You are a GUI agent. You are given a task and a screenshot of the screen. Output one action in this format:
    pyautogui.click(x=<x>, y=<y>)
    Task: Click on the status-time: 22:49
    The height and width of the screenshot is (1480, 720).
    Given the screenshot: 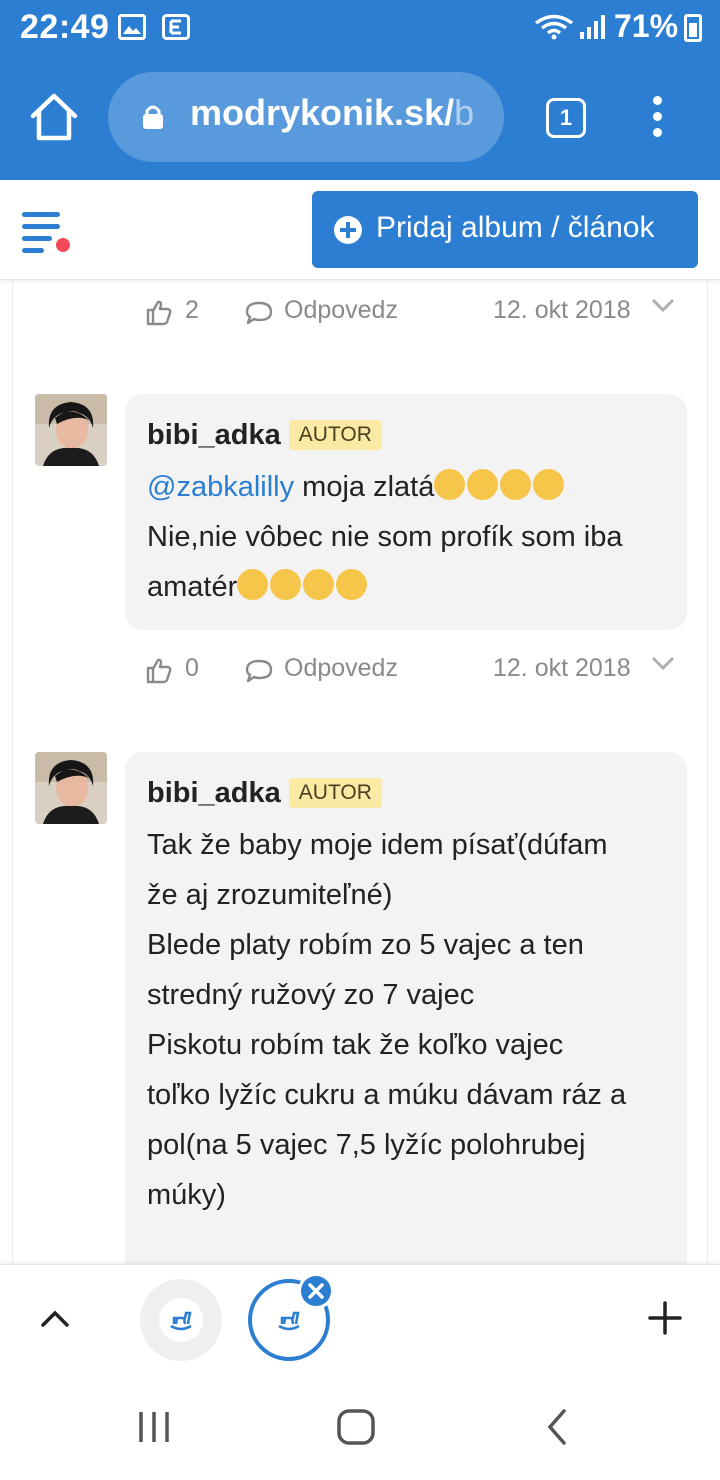 What is the action you would take?
    pyautogui.click(x=65, y=27)
    